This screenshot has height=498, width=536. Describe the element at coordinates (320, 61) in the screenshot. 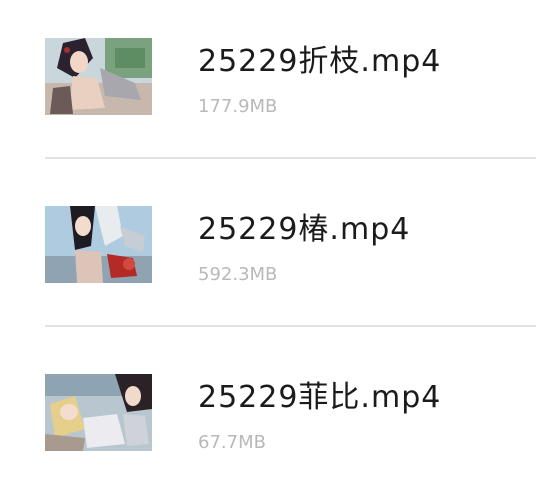

I see `file-name: 25229折枝.mp4` at that location.